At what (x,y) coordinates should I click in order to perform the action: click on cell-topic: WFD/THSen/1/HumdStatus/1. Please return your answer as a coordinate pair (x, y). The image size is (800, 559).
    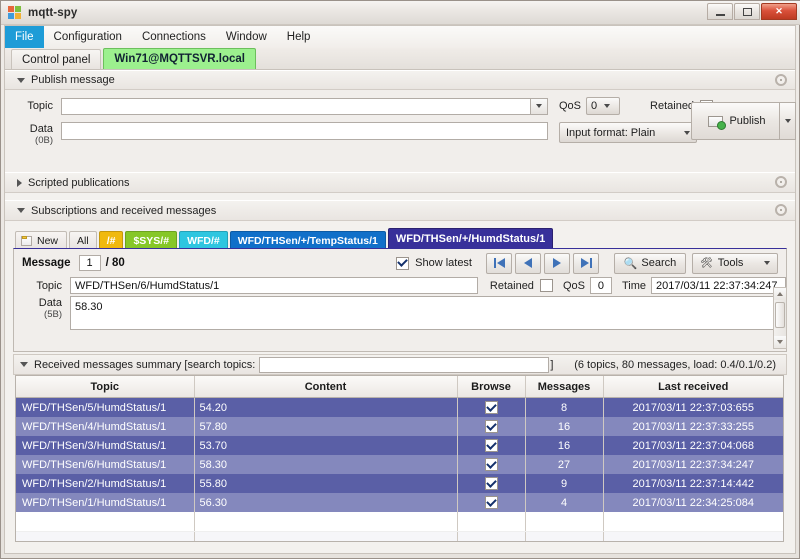
    Looking at the image, I should click on (105, 502).